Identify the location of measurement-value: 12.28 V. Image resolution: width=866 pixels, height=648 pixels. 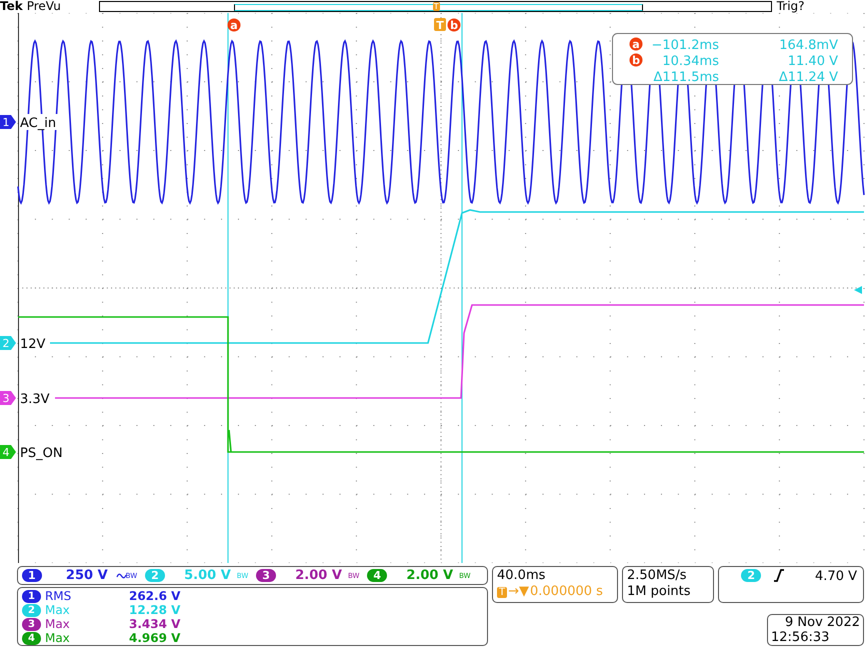
(154, 610).